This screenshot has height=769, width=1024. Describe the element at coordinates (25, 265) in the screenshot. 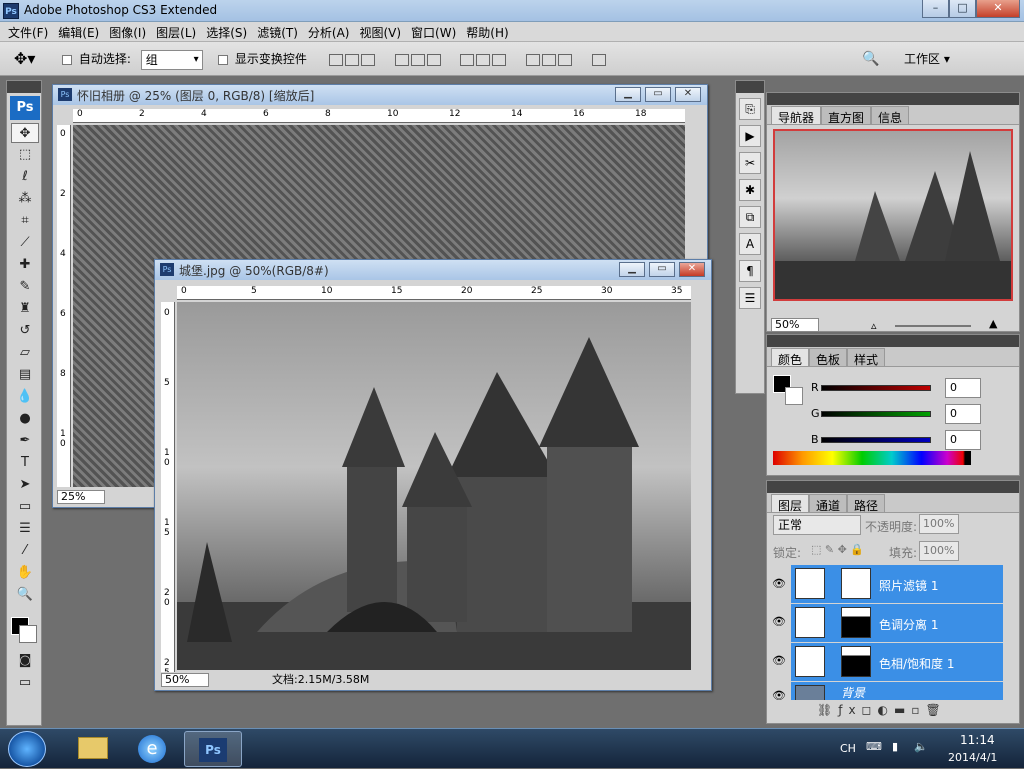

I see `healing-brush-icon: ✚` at that location.